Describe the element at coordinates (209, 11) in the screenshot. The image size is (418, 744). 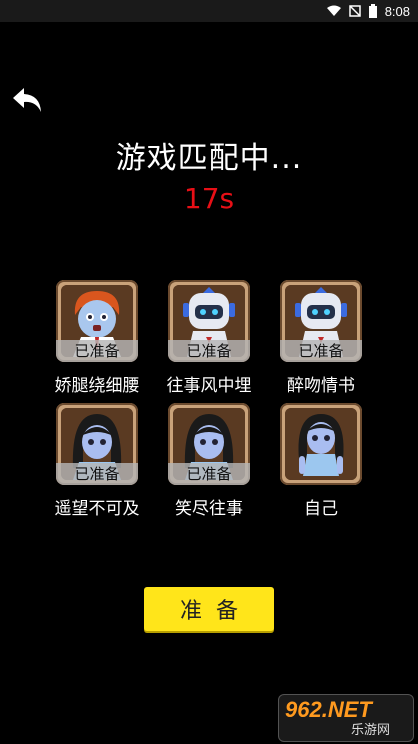
I see `status-bar: 8:08` at that location.